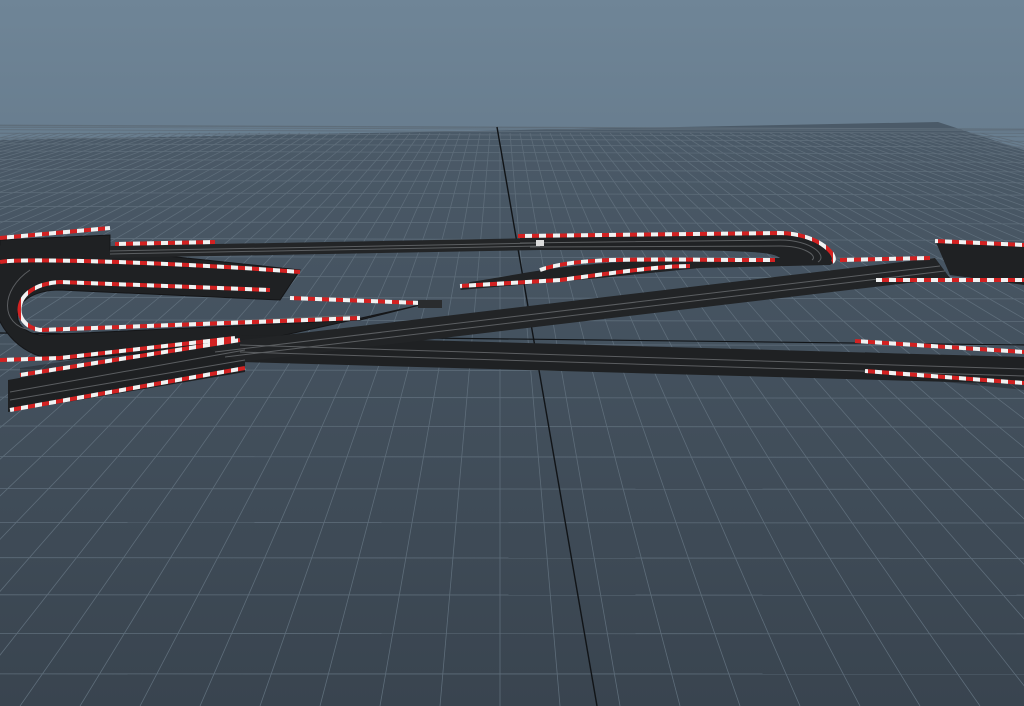 The height and width of the screenshot is (706, 1024). I want to click on curb-right-top, so click(885, 259).